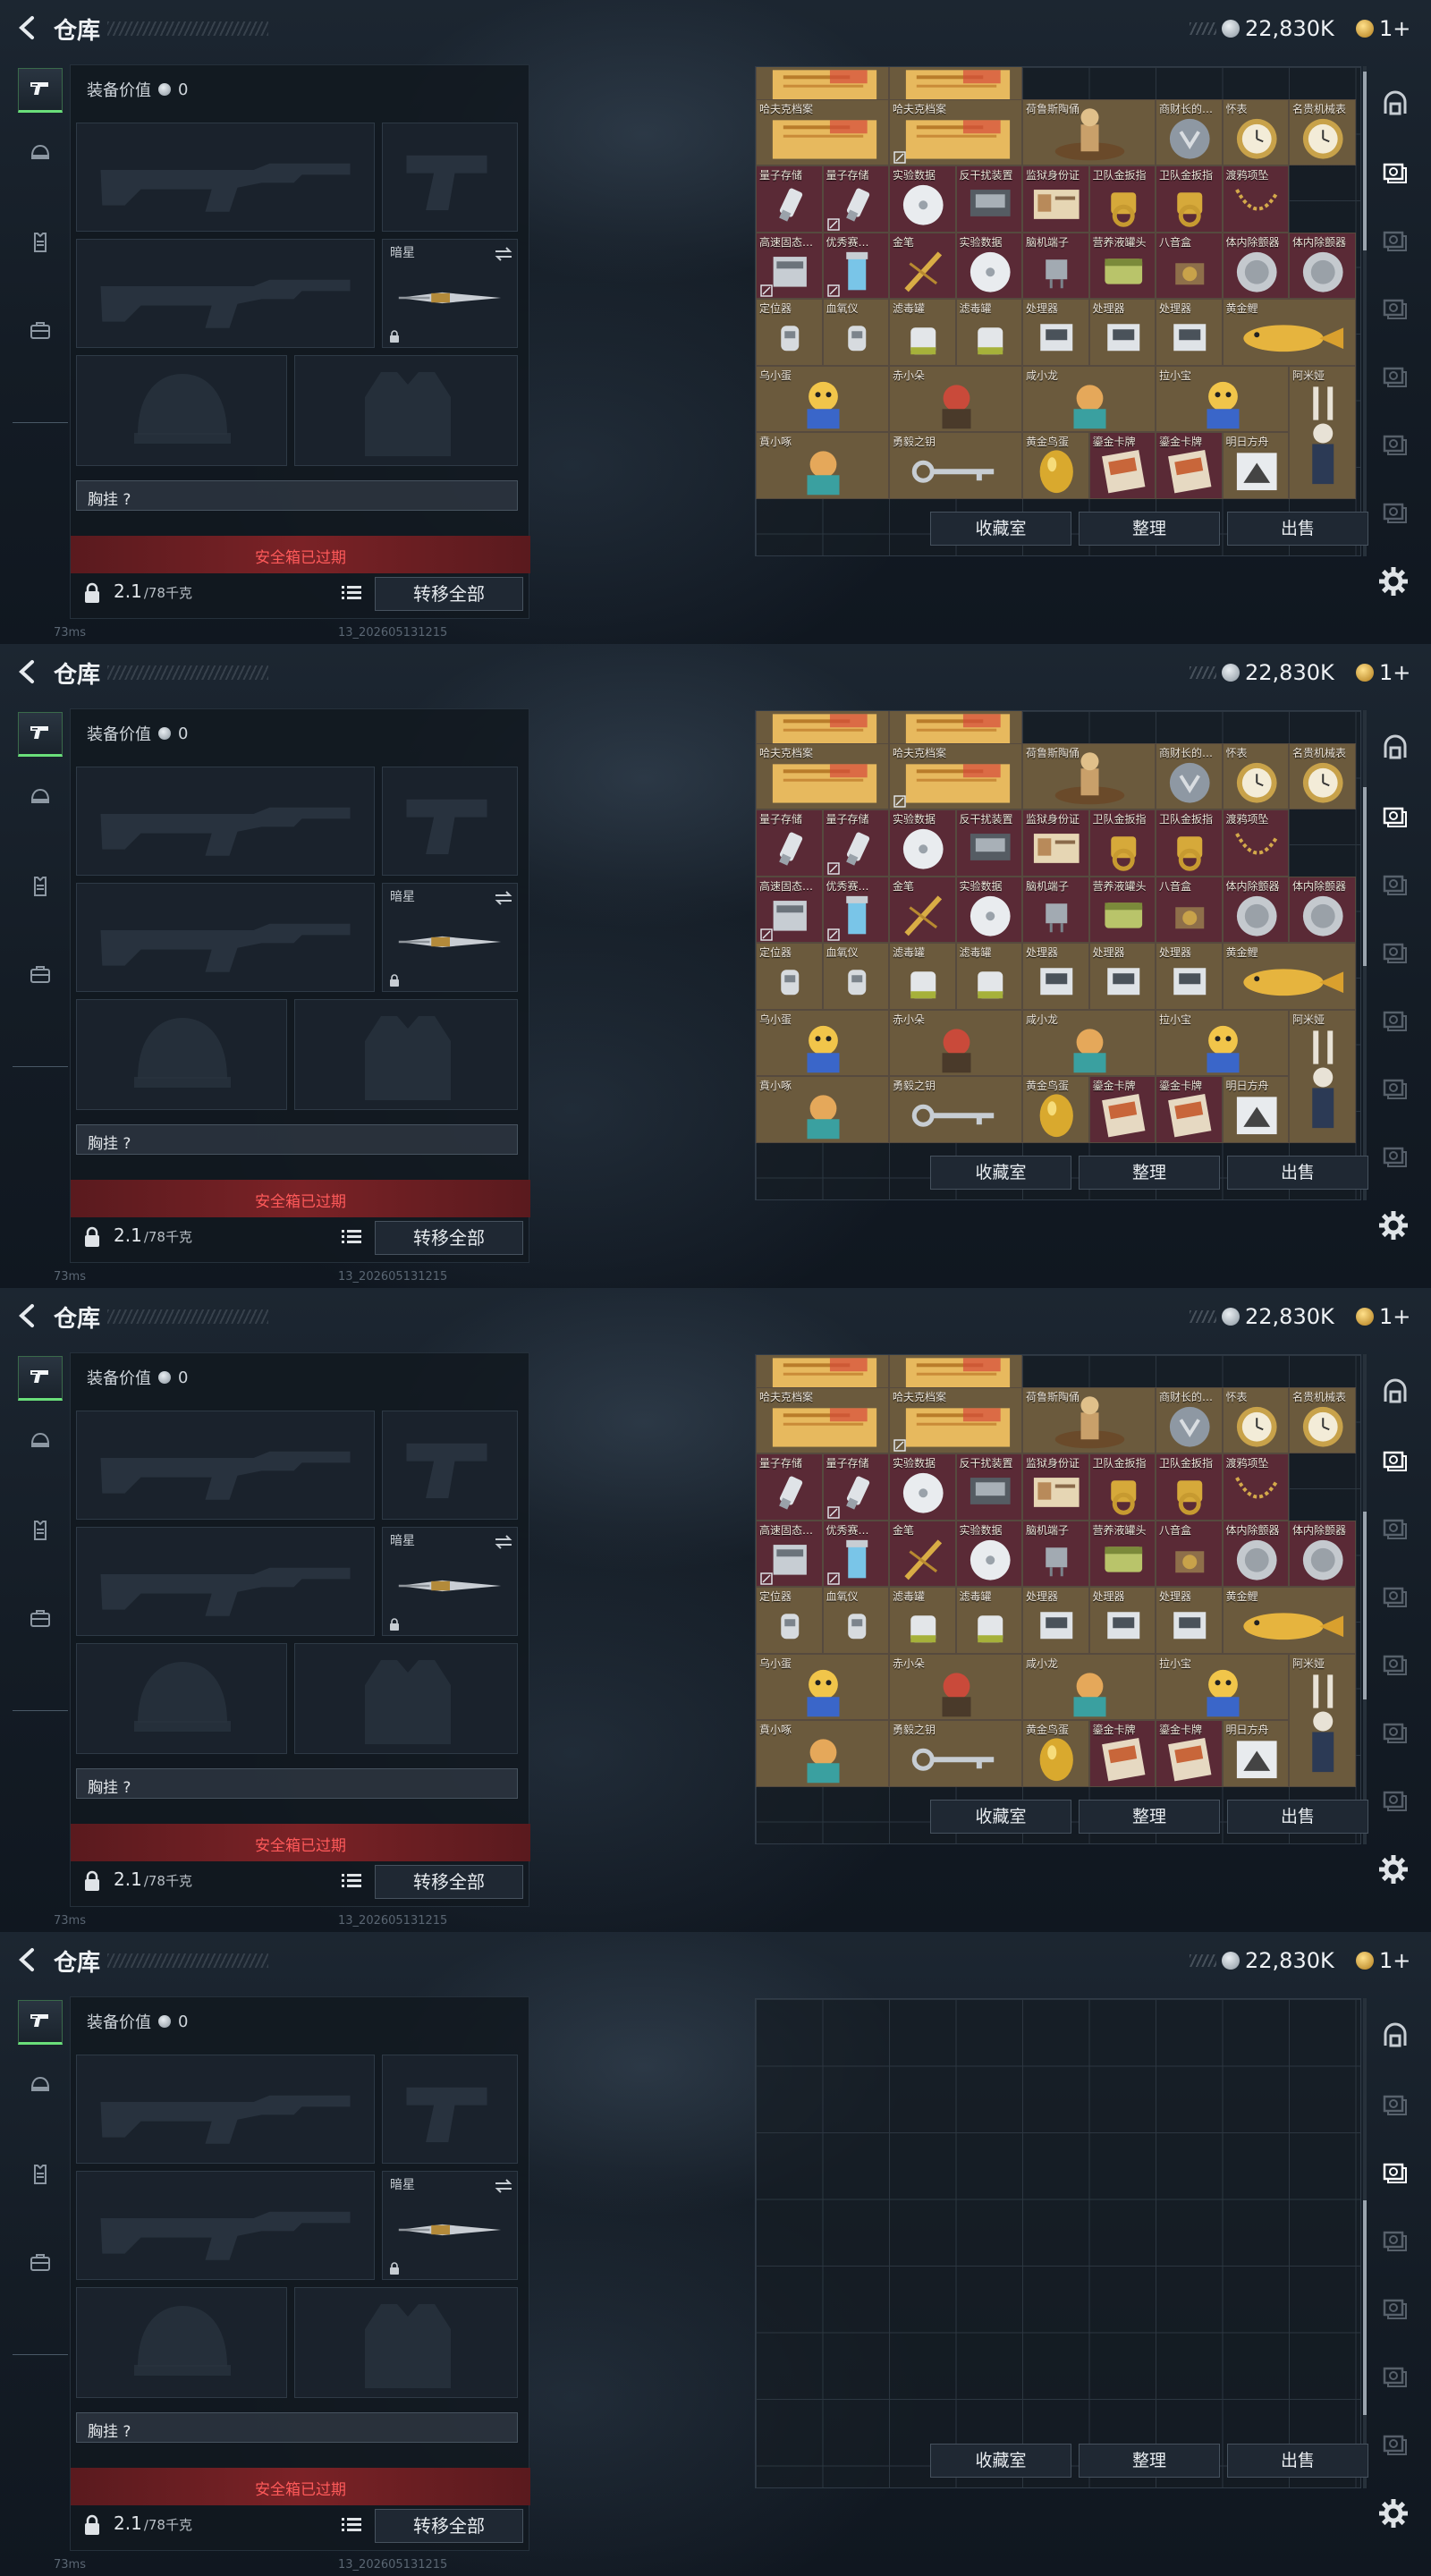 The width and height of the screenshot is (1431, 2576). What do you see at coordinates (352, 1881) in the screenshot?
I see `list-icon` at bounding box center [352, 1881].